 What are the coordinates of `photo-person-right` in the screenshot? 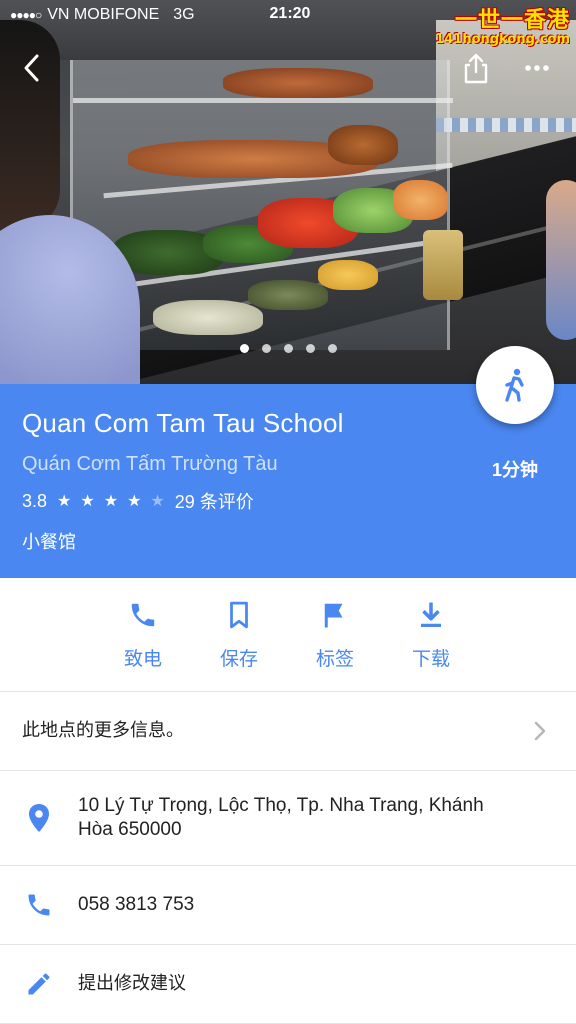 It's located at (561, 260).